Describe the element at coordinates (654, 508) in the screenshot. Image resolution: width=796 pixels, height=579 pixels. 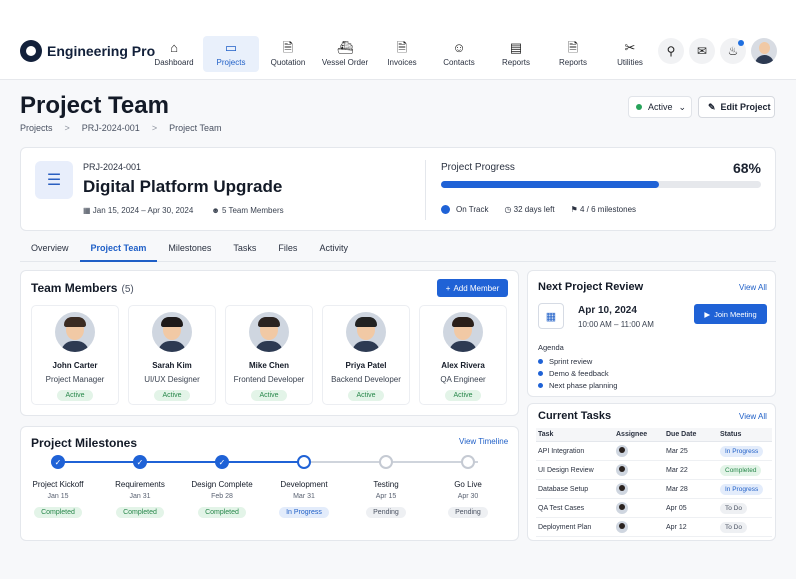
I see `table-row: QA Test Cases Apr 05 To Do` at that location.